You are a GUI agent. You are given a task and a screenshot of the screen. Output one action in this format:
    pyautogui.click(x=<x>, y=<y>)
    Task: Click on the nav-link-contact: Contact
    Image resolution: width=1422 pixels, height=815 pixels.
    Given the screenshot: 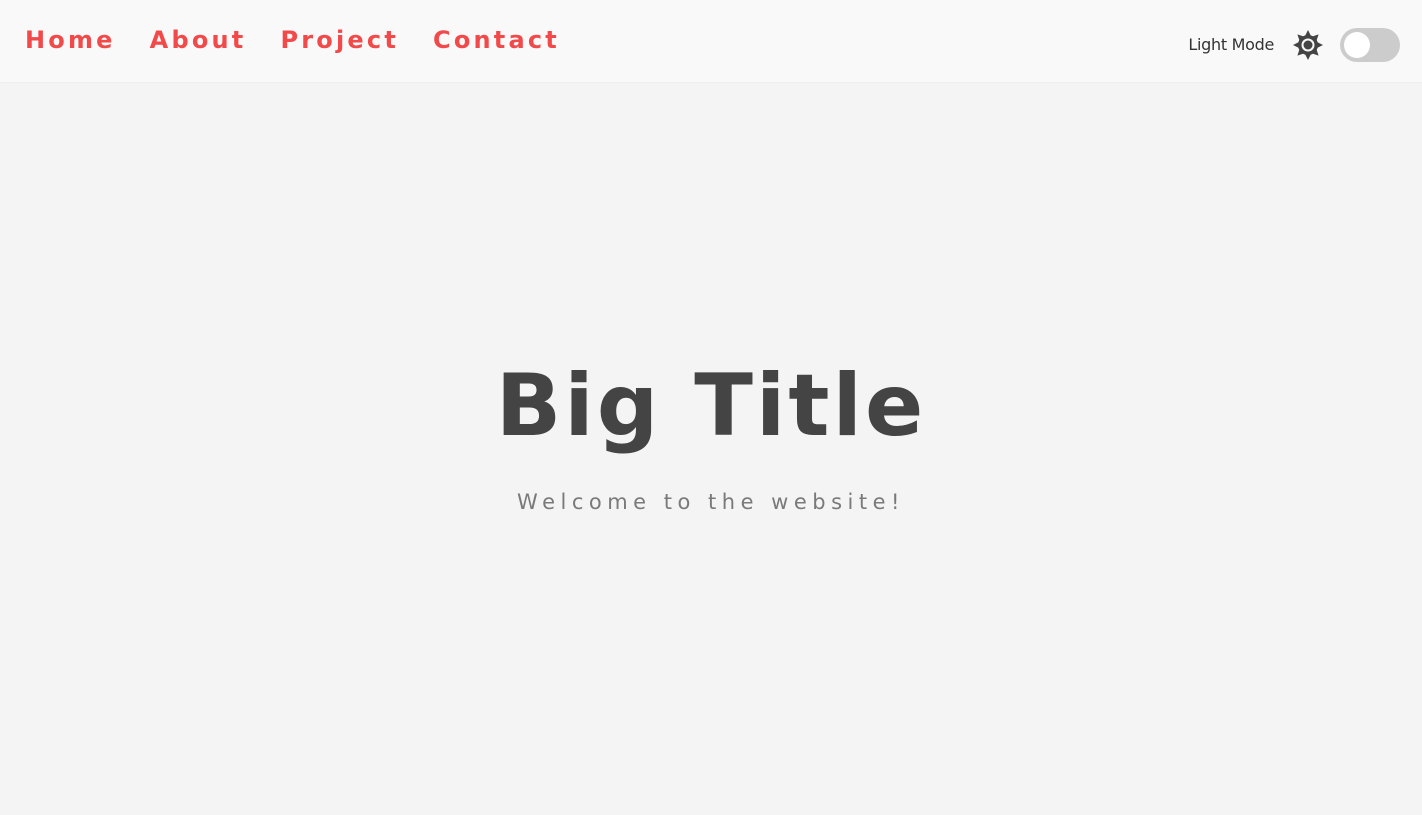 What is the action you would take?
    pyautogui.click(x=496, y=40)
    